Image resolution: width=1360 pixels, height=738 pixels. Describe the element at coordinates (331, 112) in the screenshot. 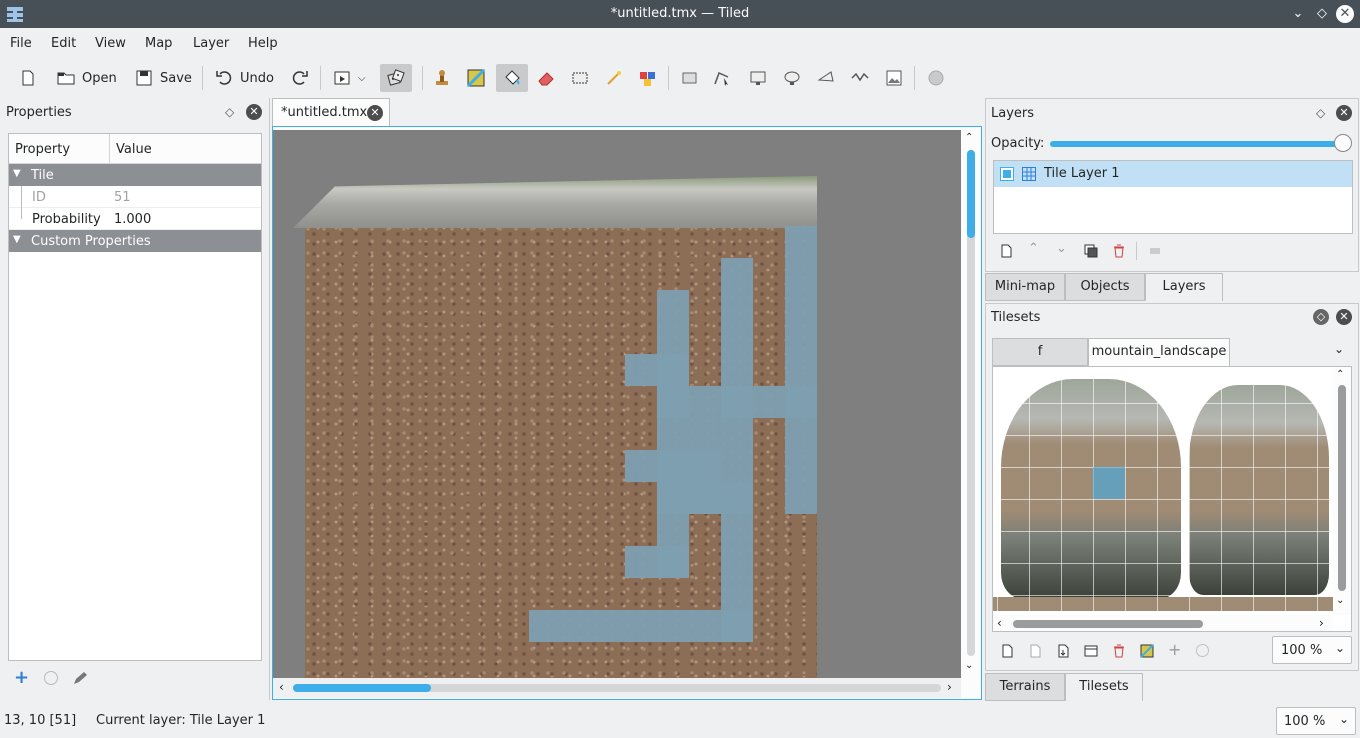

I see `tab-untitled-tmx: *untitled.tmx ✕` at that location.